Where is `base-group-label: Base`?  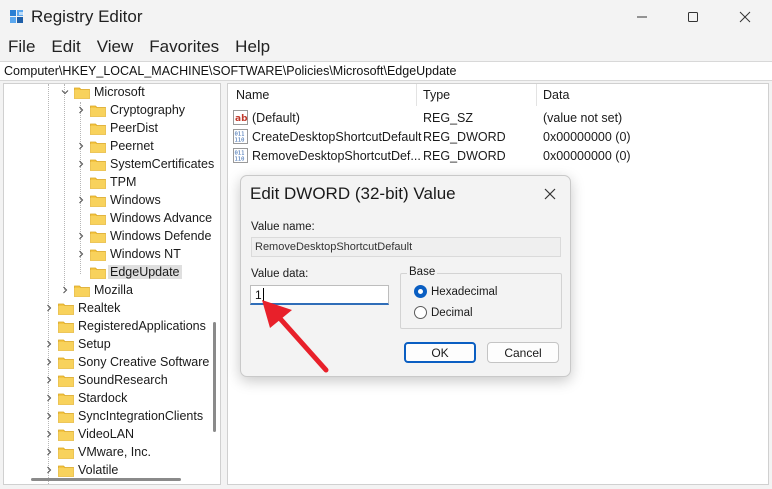 base-group-label: Base is located at coordinates (422, 272).